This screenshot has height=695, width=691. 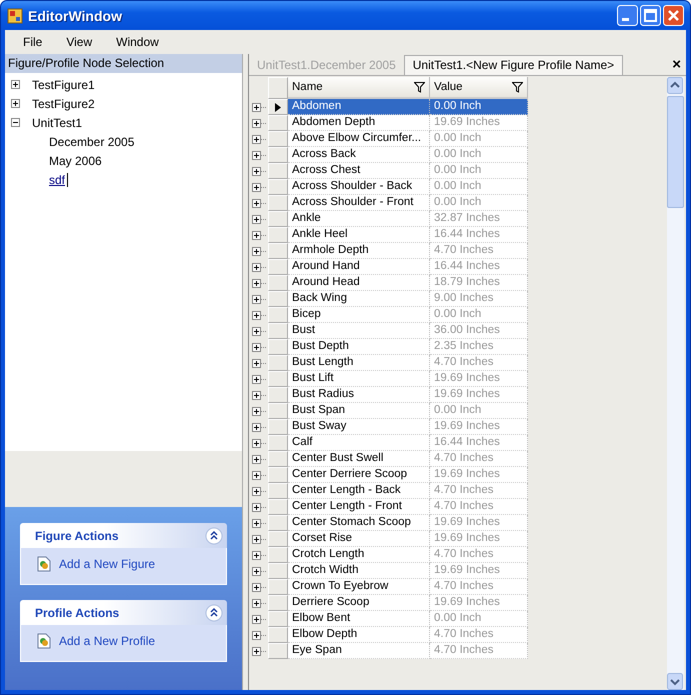 I want to click on table-cell: Ankle Heel, so click(x=359, y=235).